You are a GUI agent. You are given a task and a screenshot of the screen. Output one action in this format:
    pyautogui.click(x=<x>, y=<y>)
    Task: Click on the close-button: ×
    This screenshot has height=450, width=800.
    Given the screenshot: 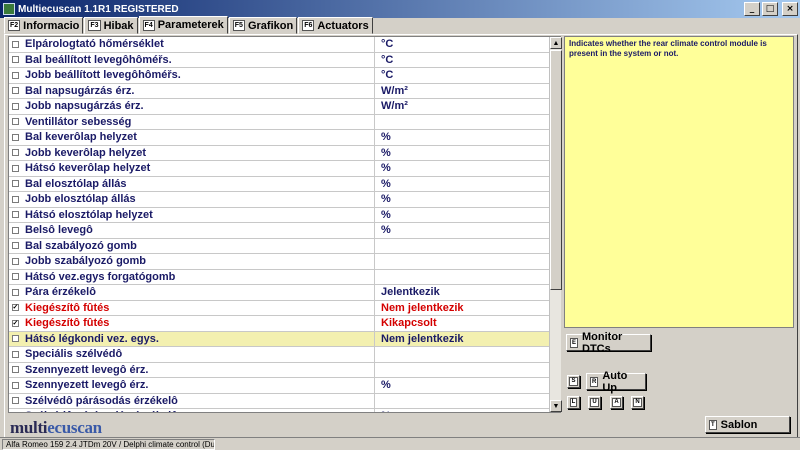 What is the action you would take?
    pyautogui.click(x=790, y=9)
    